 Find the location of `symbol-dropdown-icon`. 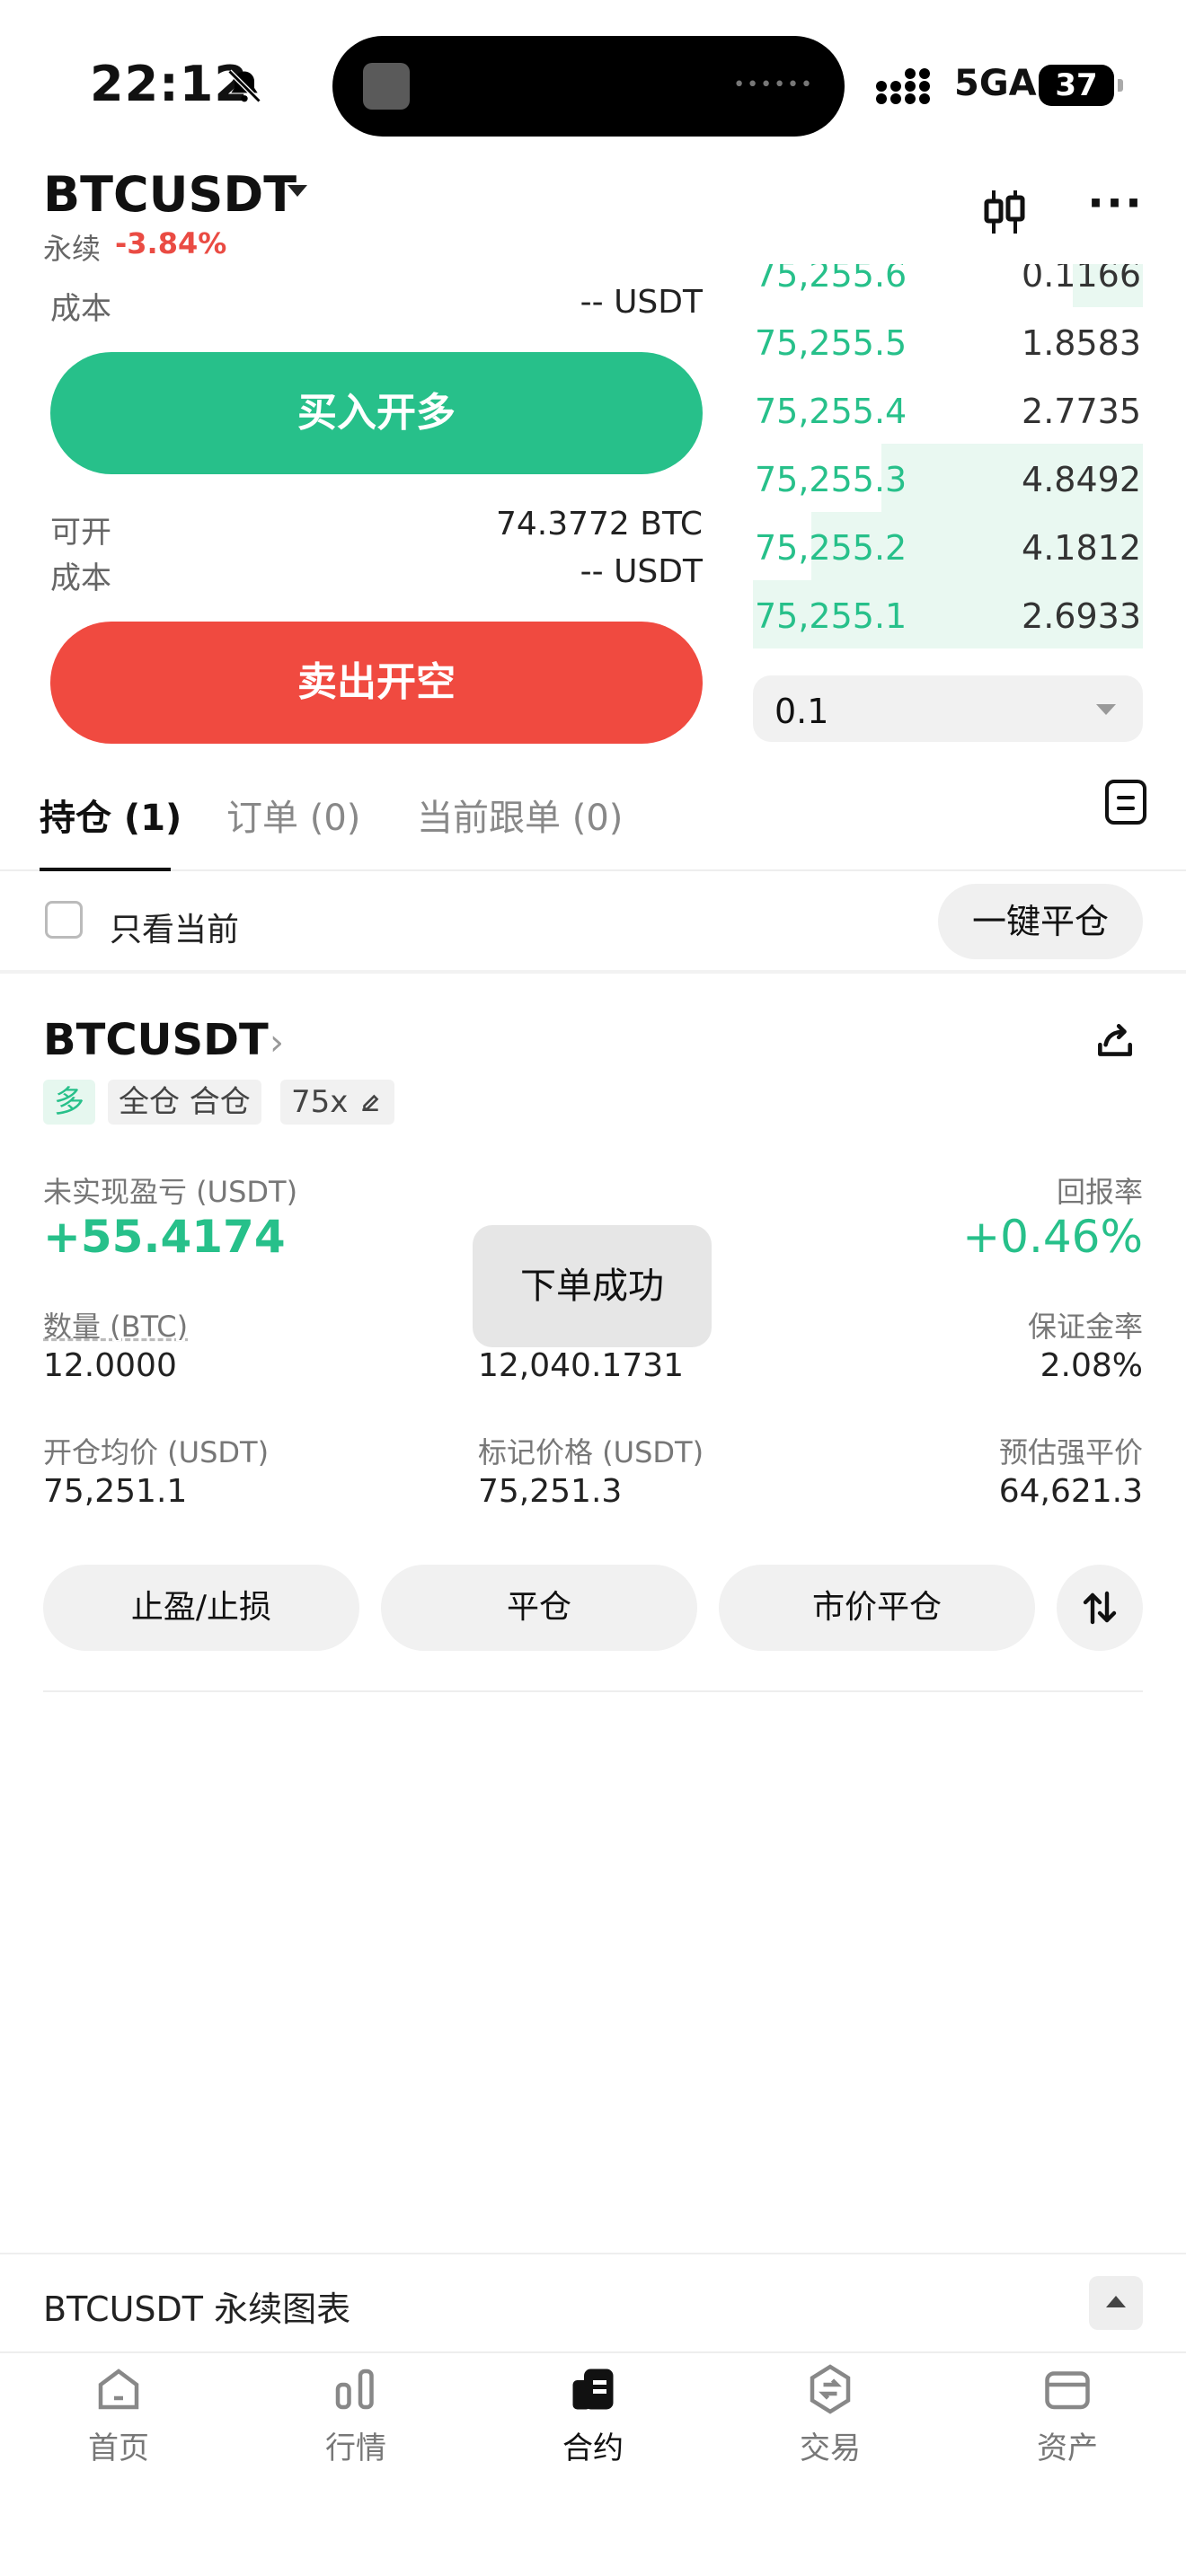

symbol-dropdown-icon is located at coordinates (297, 191).